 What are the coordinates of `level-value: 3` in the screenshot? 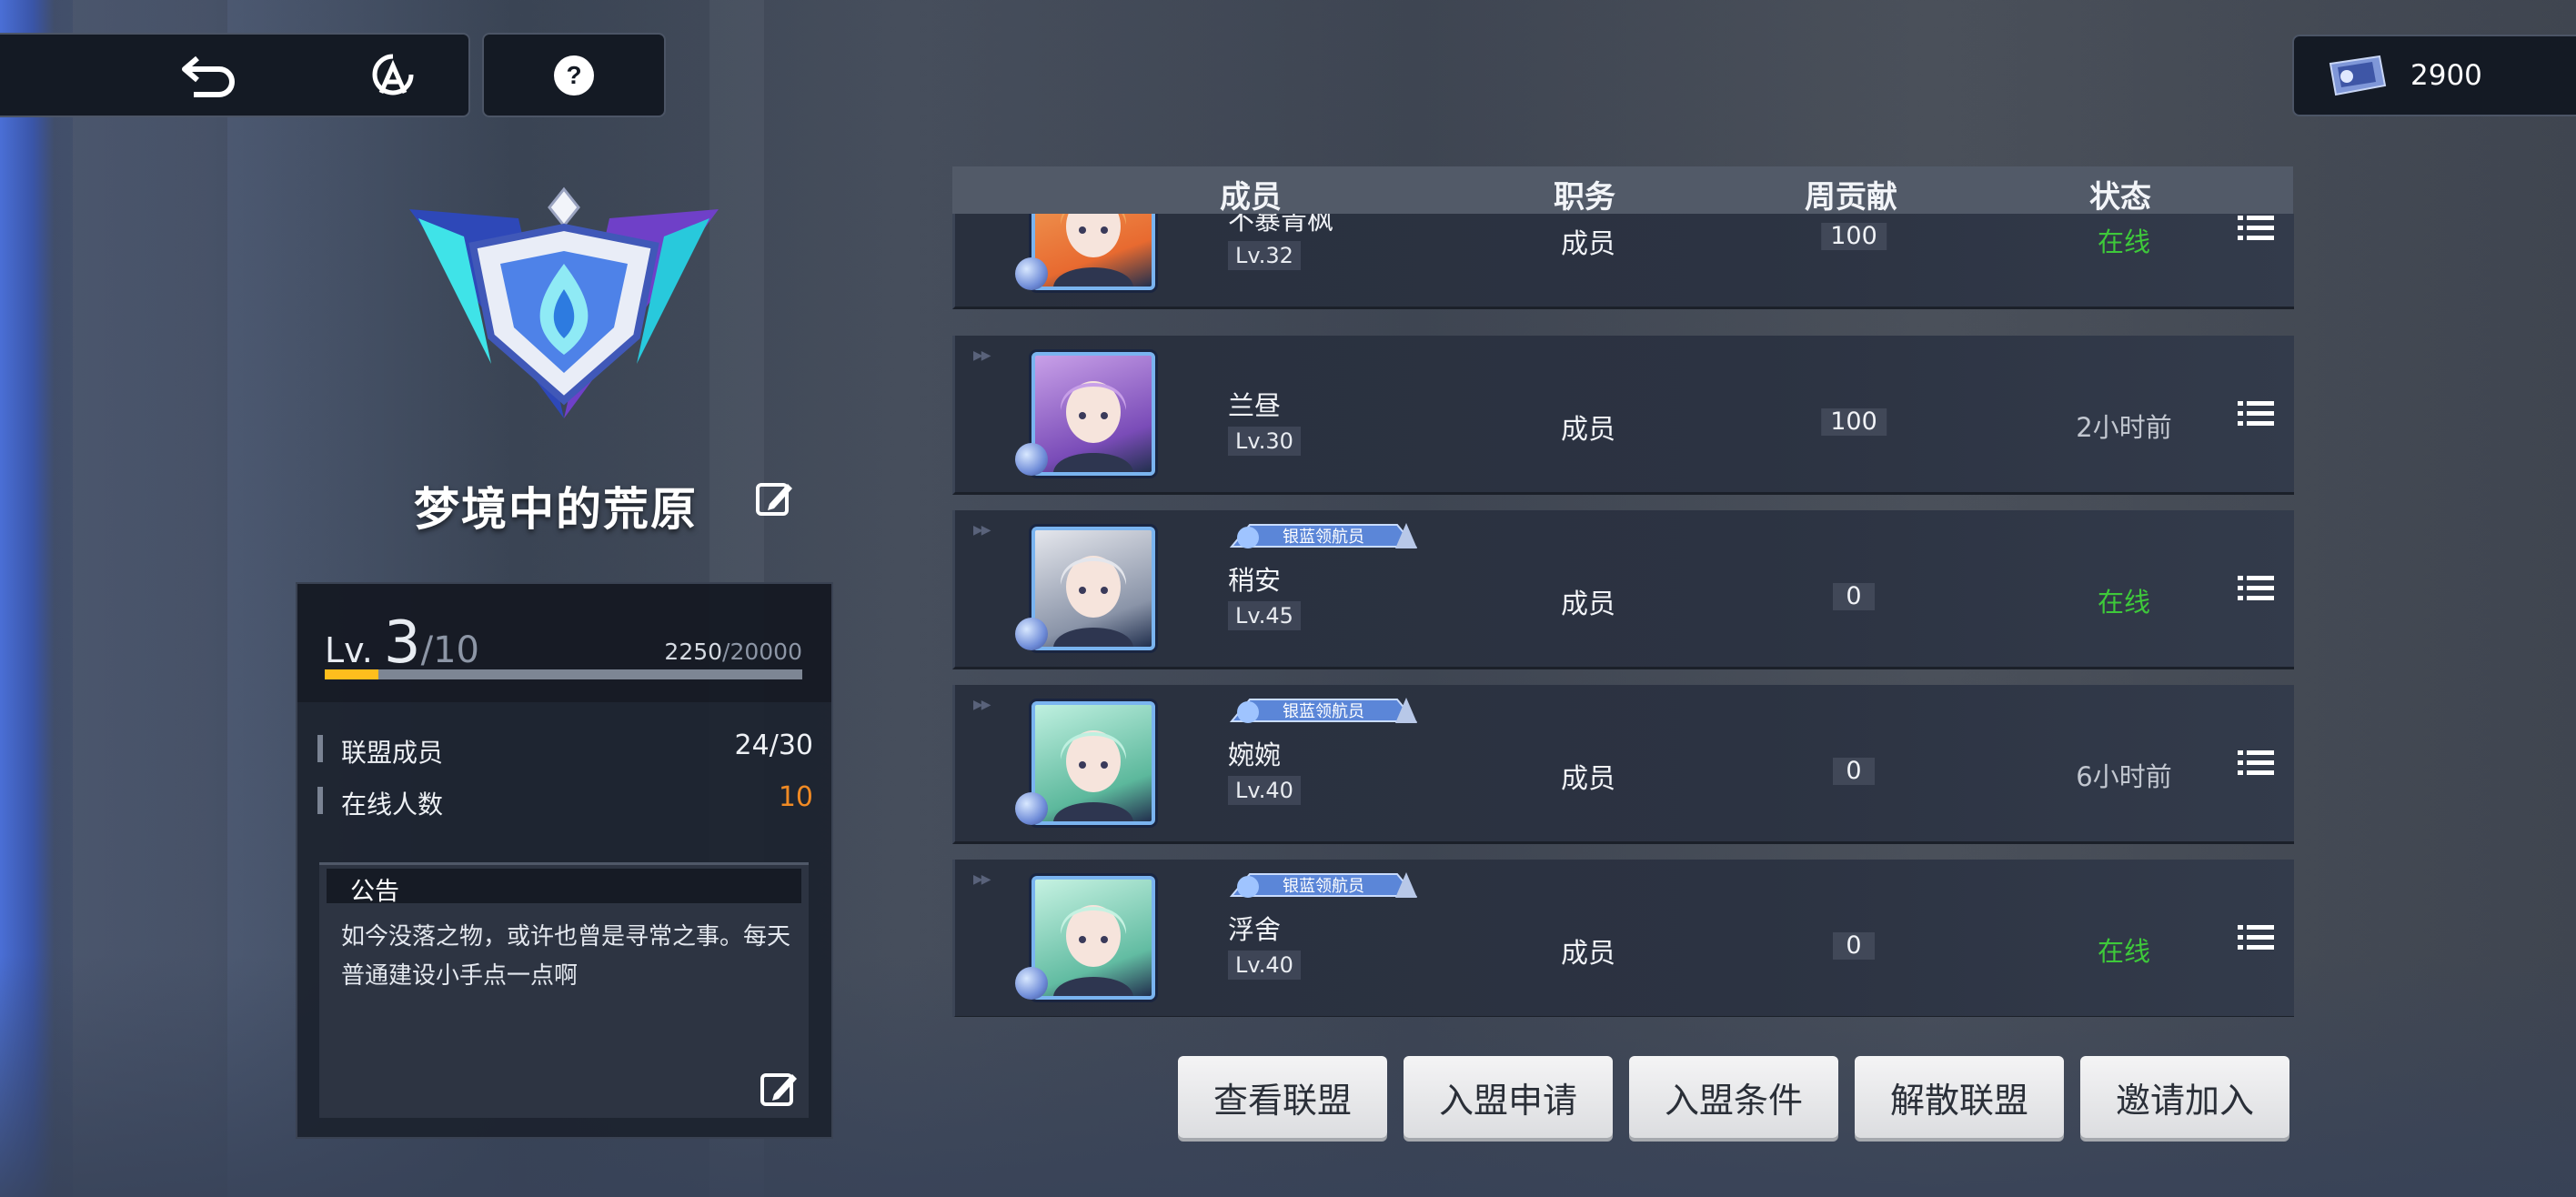 It's located at (402, 643).